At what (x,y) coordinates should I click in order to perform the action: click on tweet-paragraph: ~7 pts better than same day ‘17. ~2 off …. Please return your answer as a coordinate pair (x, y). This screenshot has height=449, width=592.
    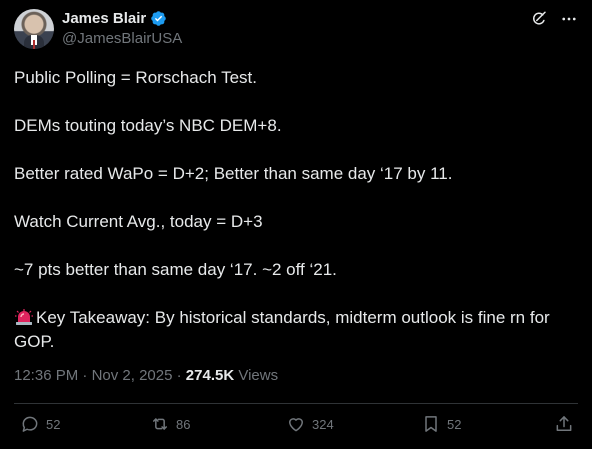
    Looking at the image, I should click on (175, 269).